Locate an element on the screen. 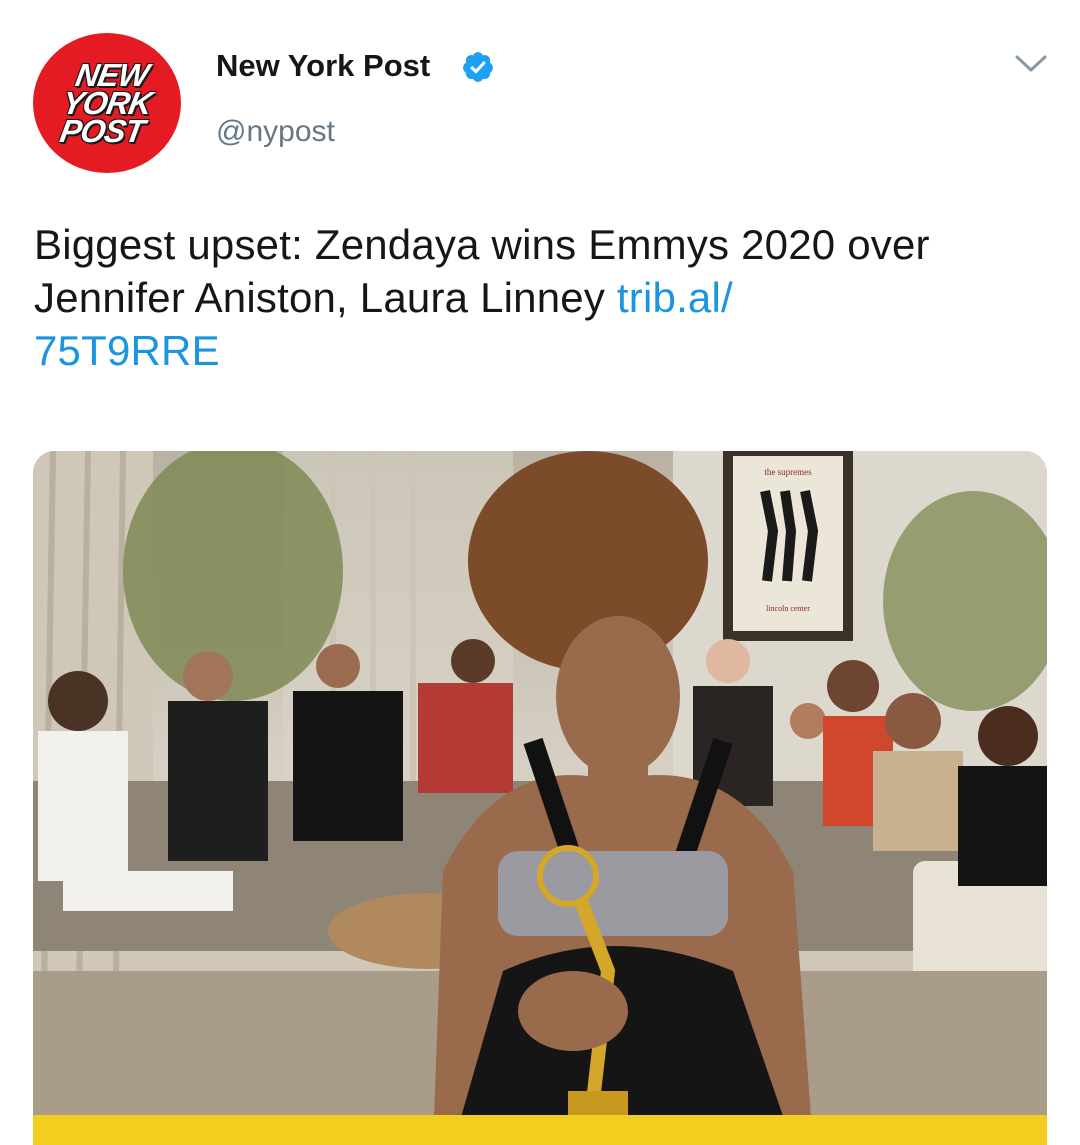  poster-title: the supremes is located at coordinates (788, 472).